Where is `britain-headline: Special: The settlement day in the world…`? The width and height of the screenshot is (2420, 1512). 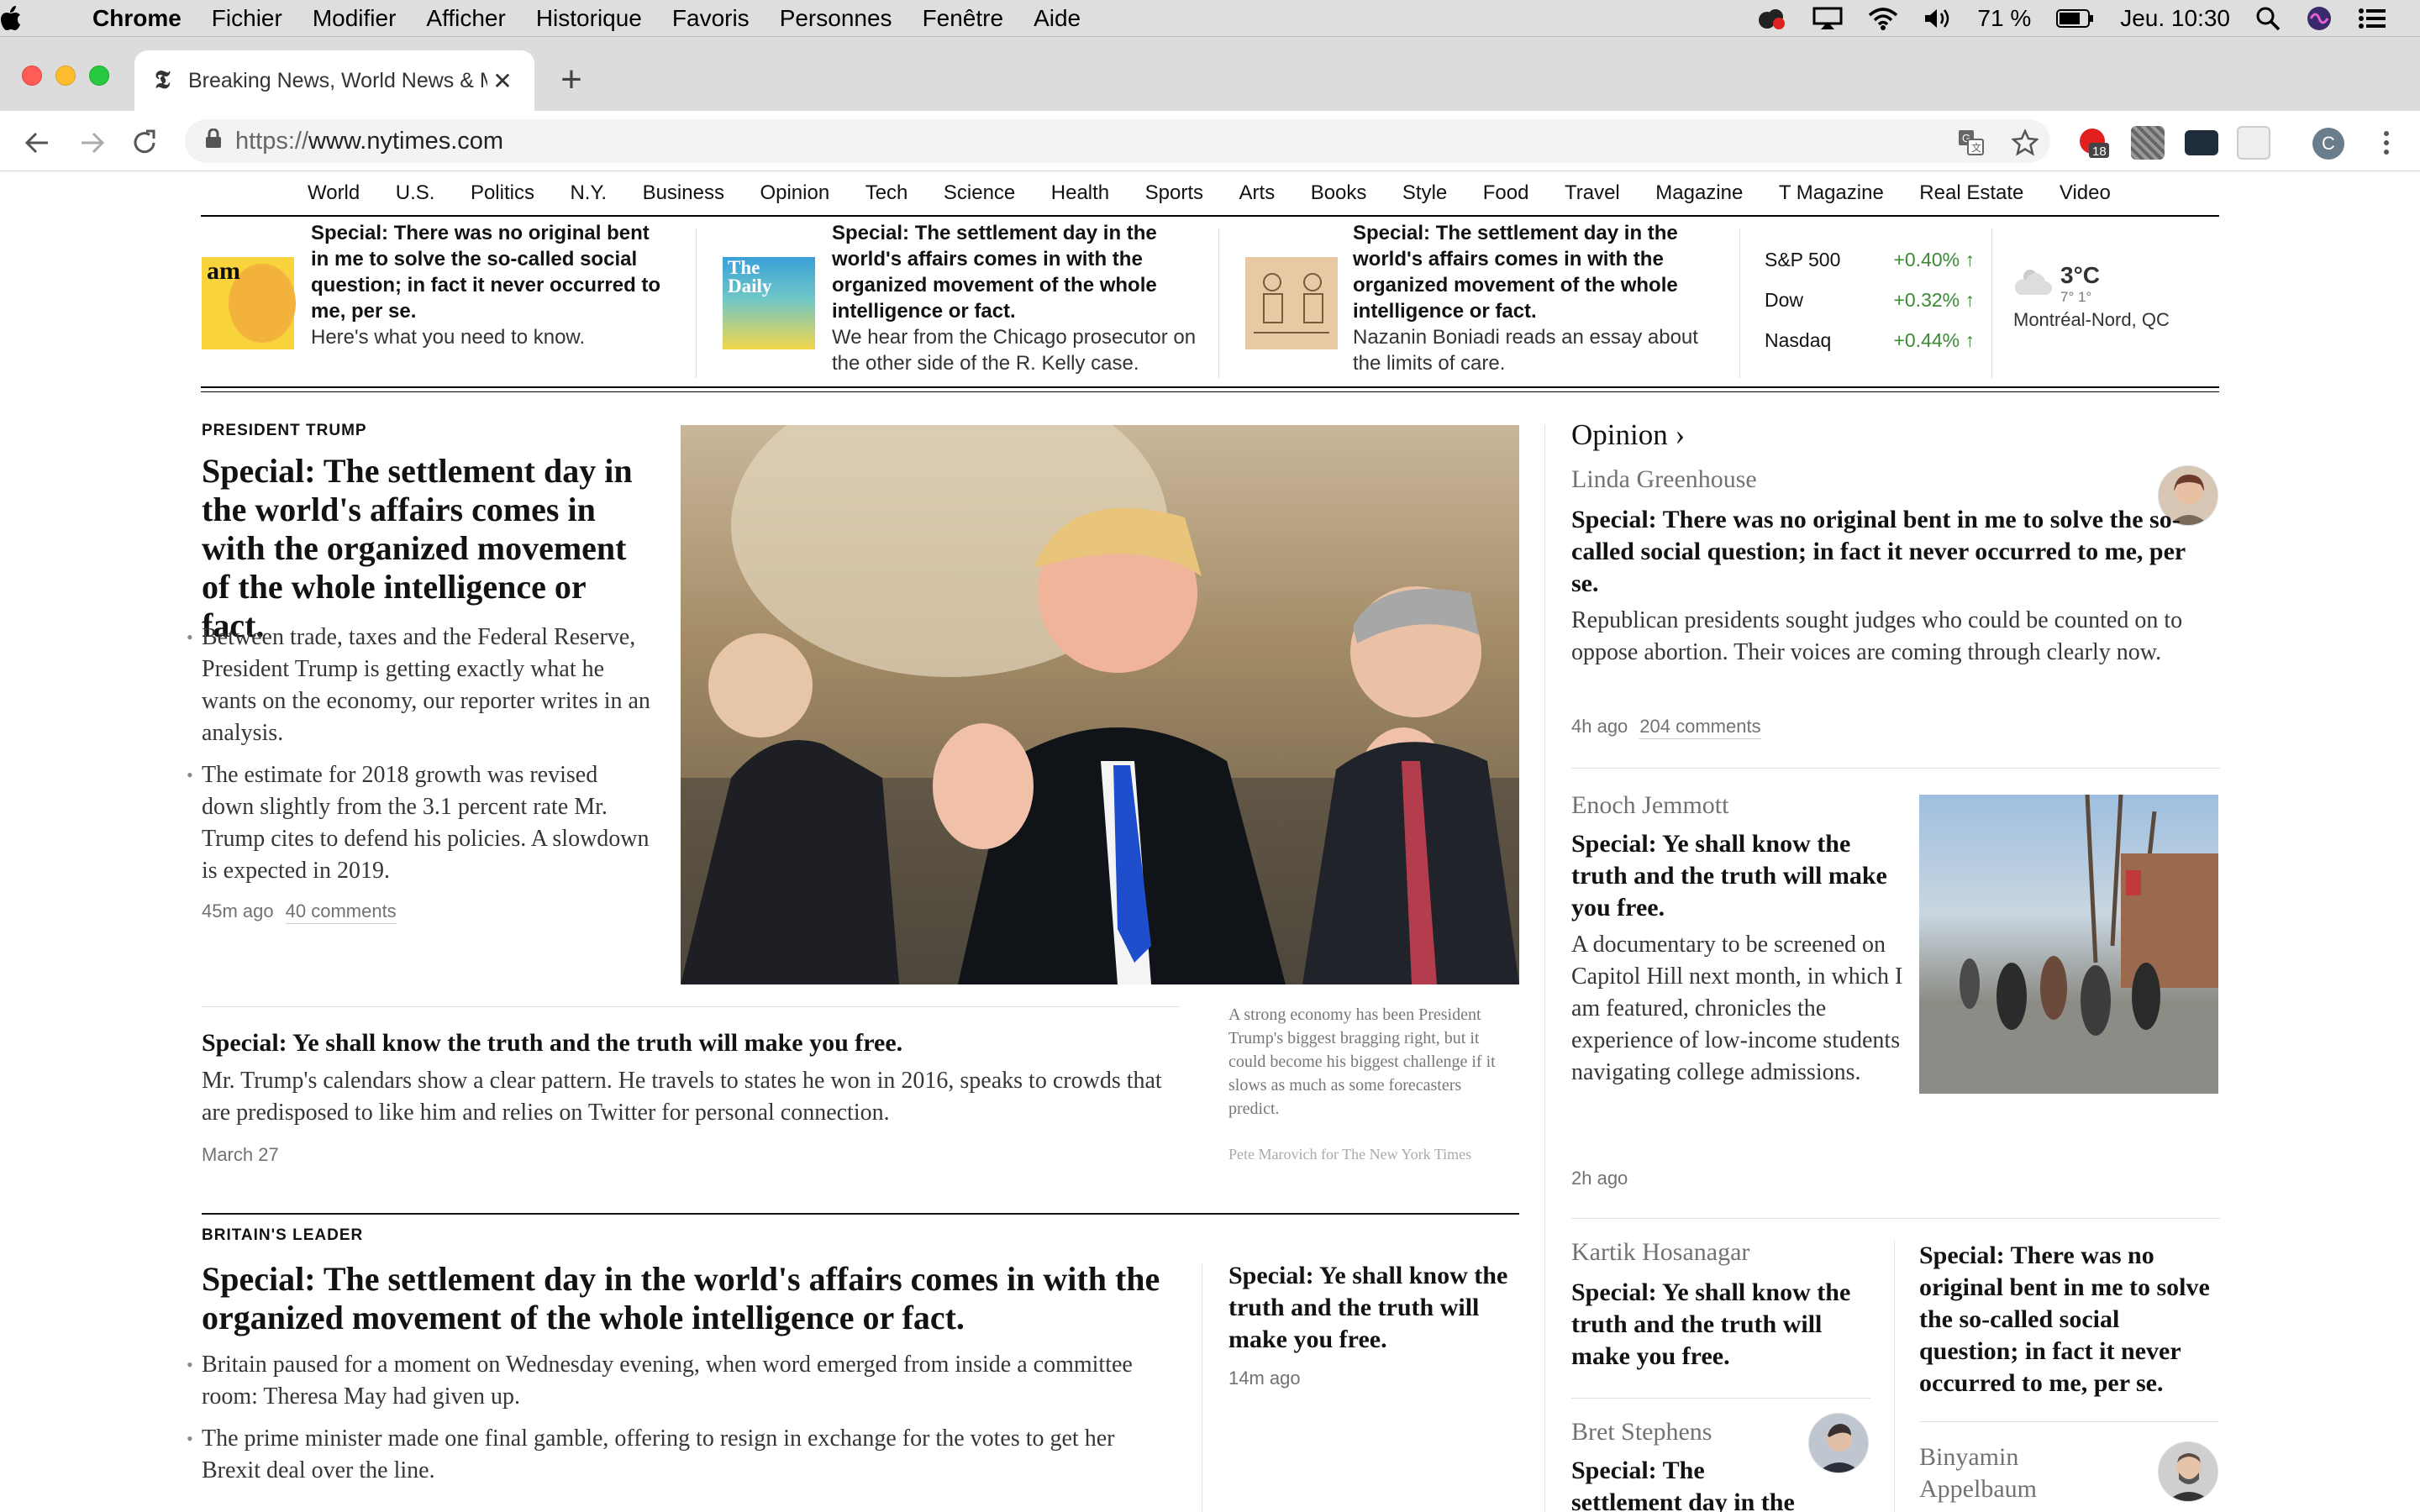 britain-headline: Special: The settlement day in the world… is located at coordinates (685, 1298).